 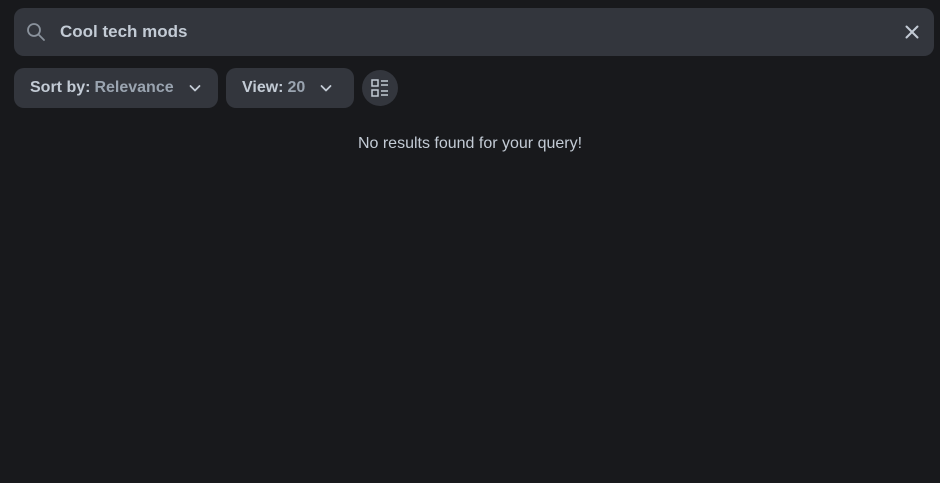 I want to click on search-controls: Sort by: Relevance View: 20, so click(x=206, y=88).